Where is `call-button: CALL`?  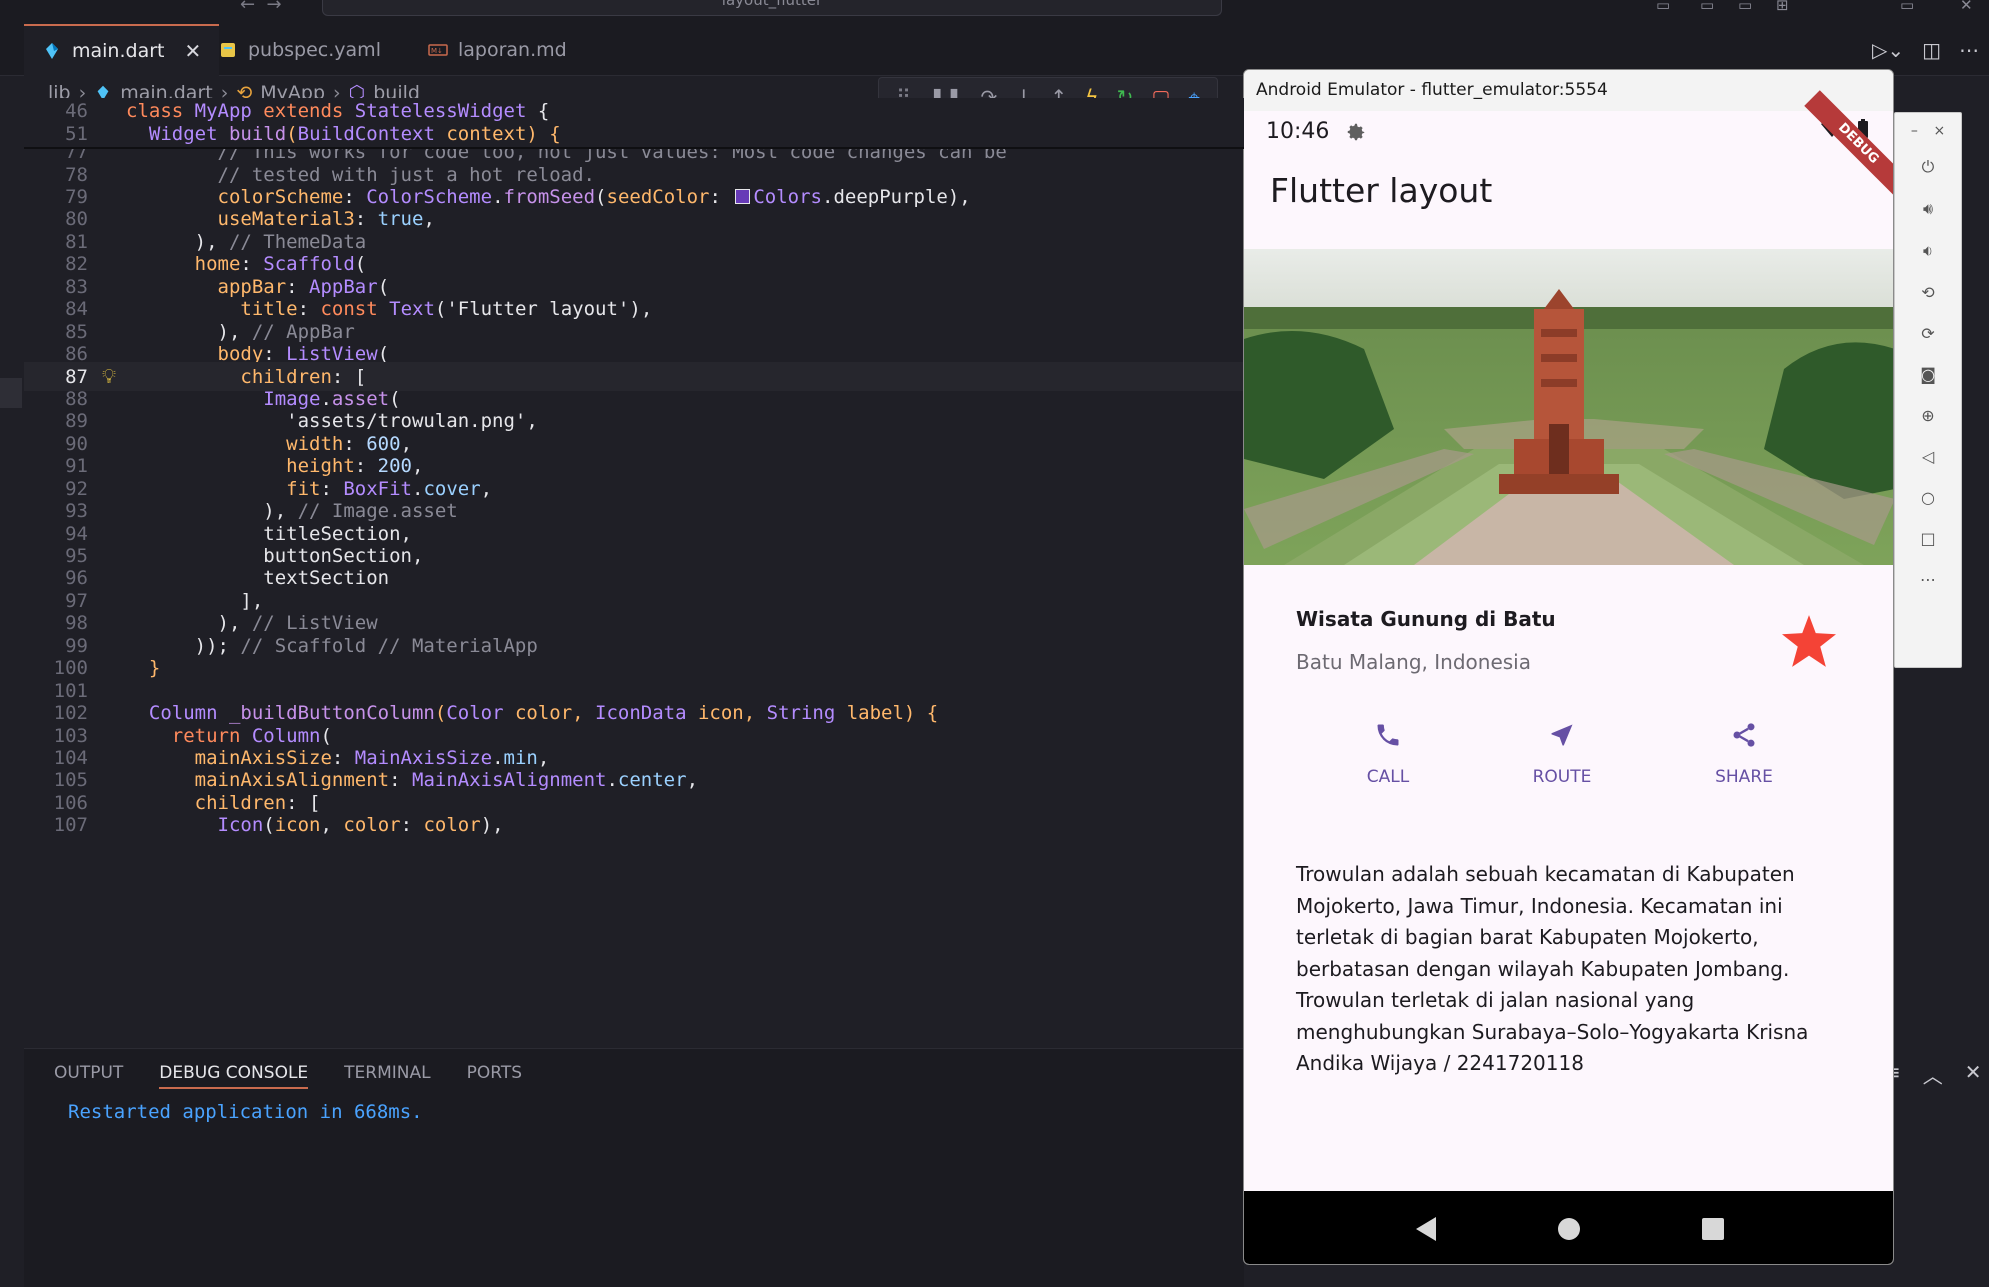
call-button: CALL is located at coordinates (1388, 754).